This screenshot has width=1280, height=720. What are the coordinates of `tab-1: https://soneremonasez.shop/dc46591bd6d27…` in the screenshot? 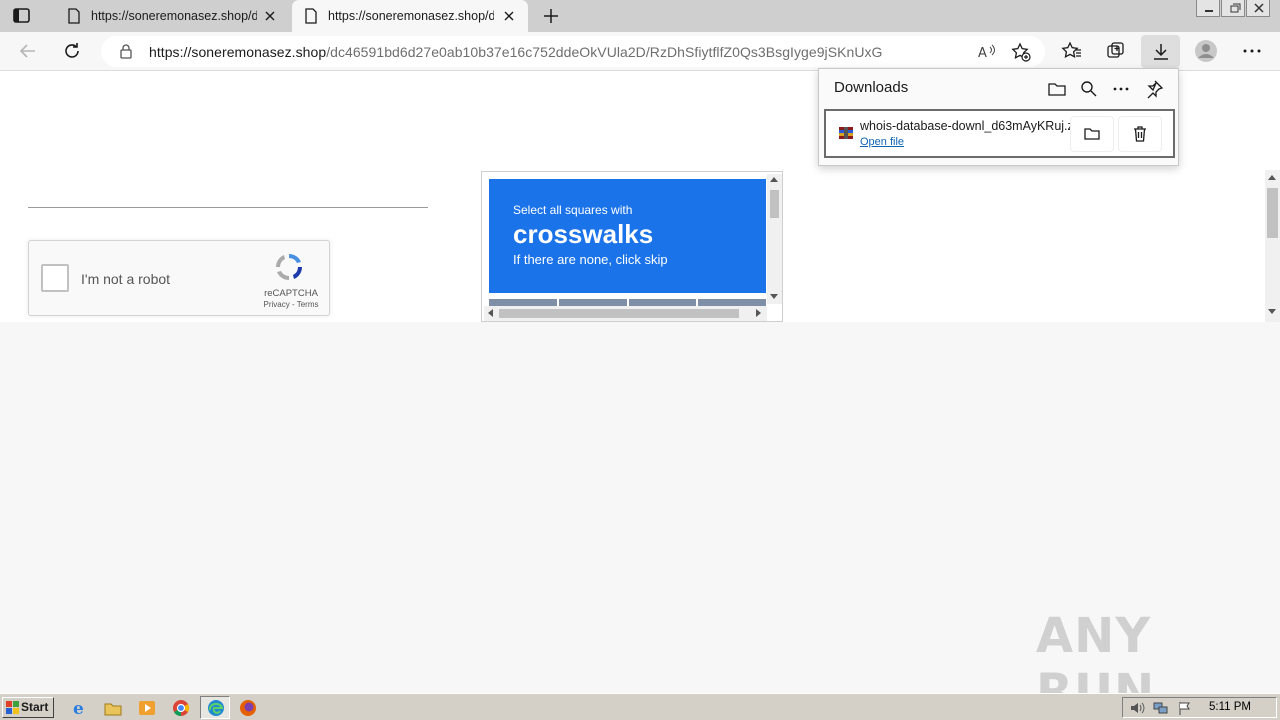 It's located at (172, 16).